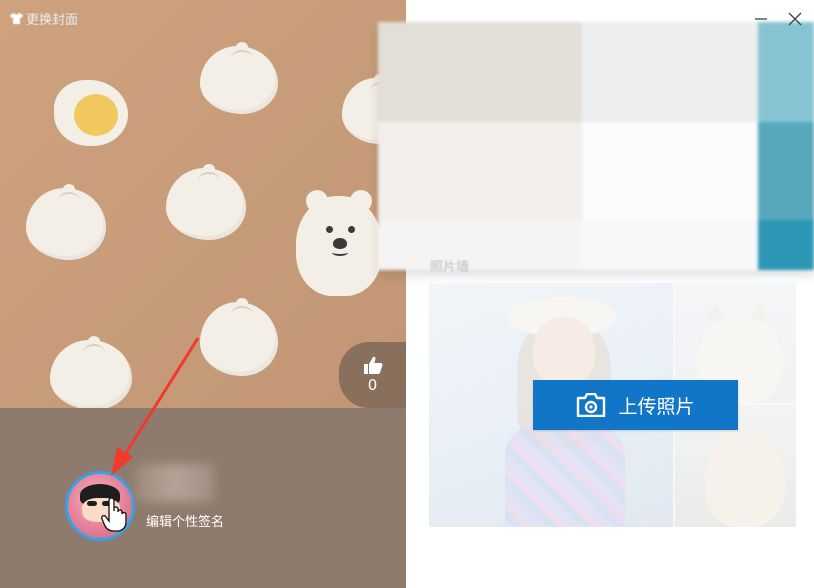 Image resolution: width=814 pixels, height=588 pixels. Describe the element at coordinates (778, 19) in the screenshot. I see `window-controls` at that location.